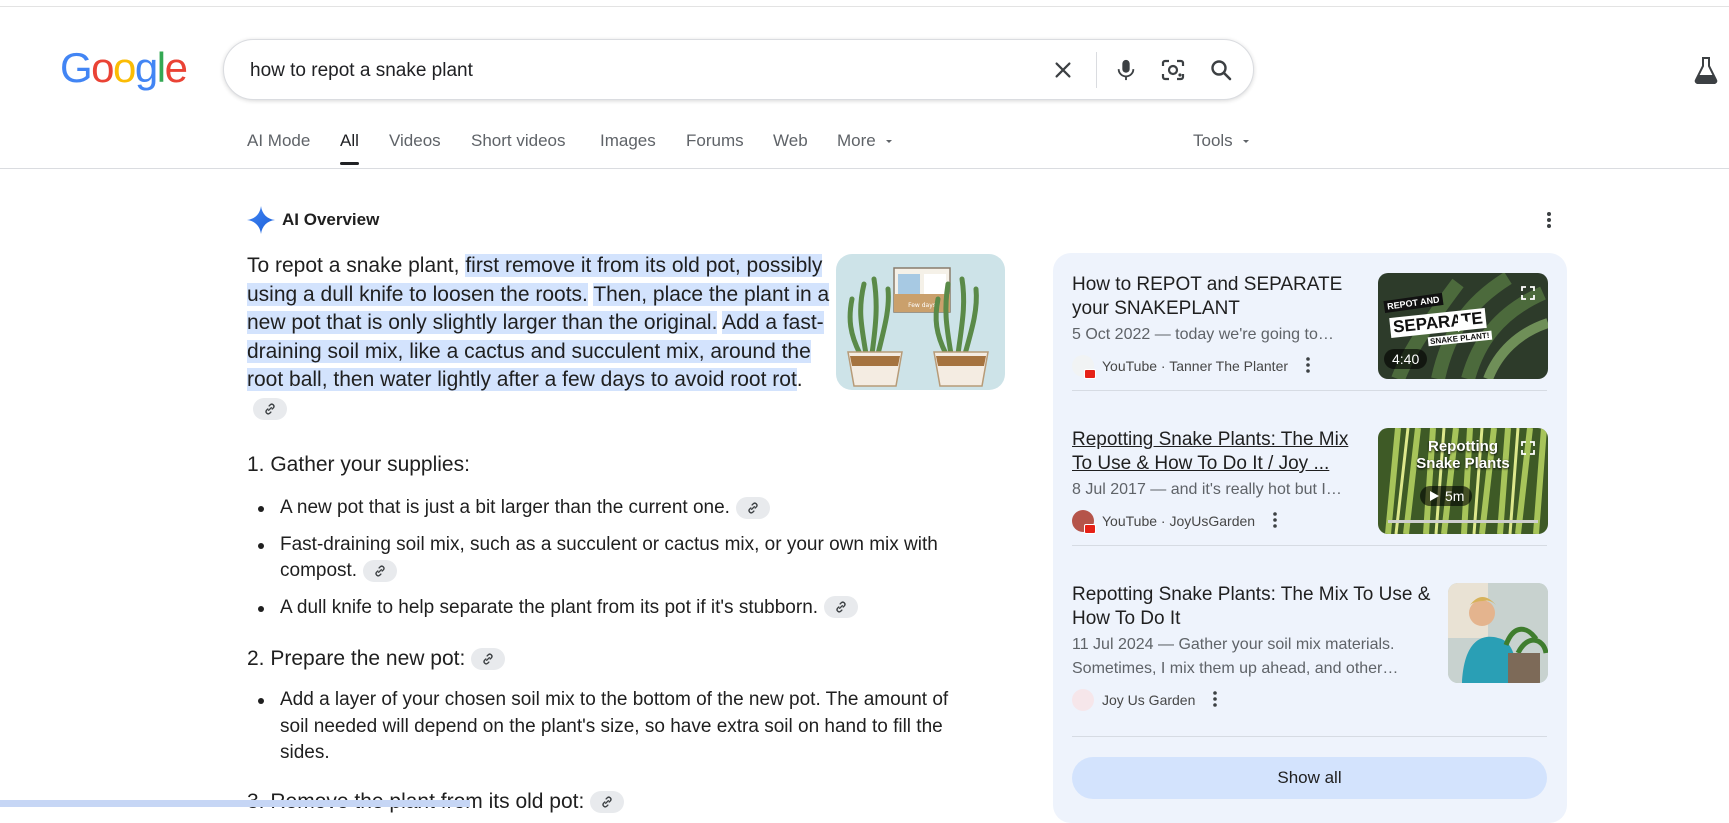  What do you see at coordinates (1309, 778) in the screenshot?
I see `show-all-button: Show all` at bounding box center [1309, 778].